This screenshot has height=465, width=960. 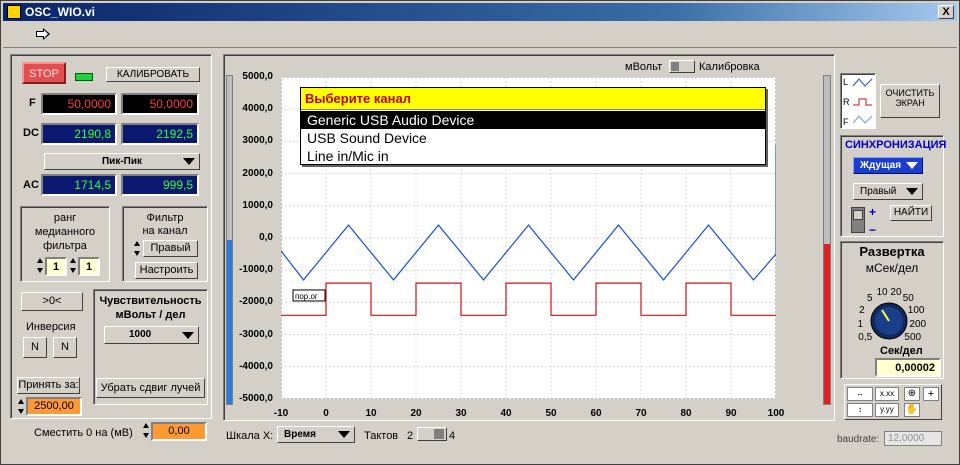 I want to click on sync-channel-select: Правый, so click(x=888, y=191).